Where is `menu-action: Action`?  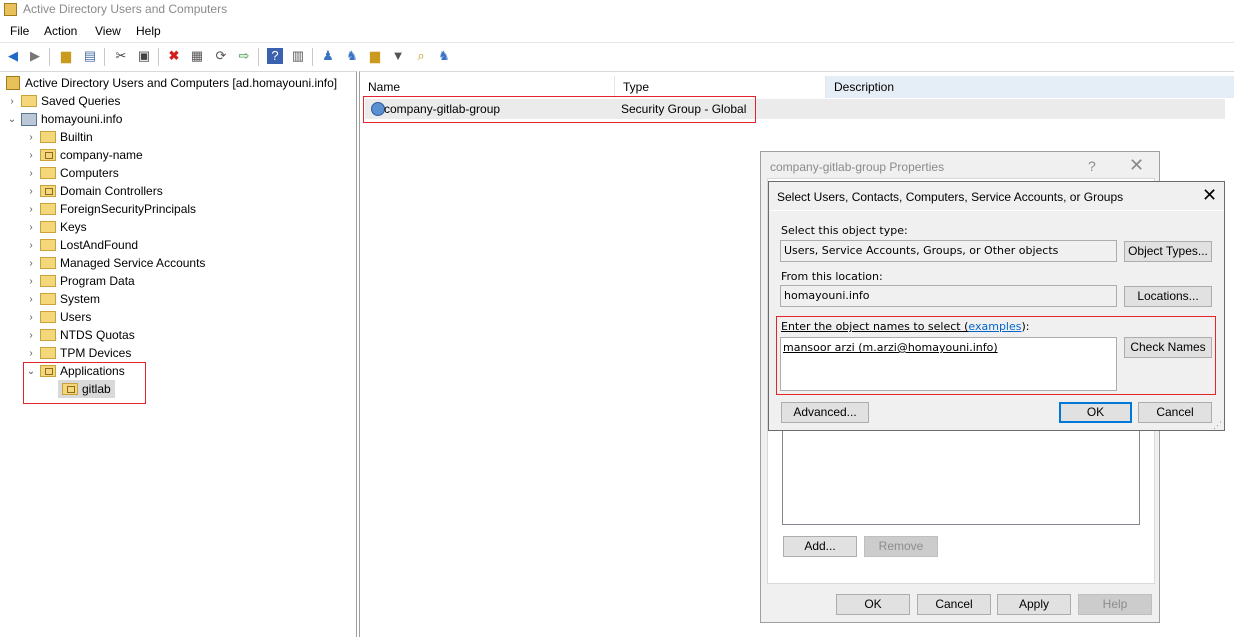
menu-action: Action is located at coordinates (60, 31).